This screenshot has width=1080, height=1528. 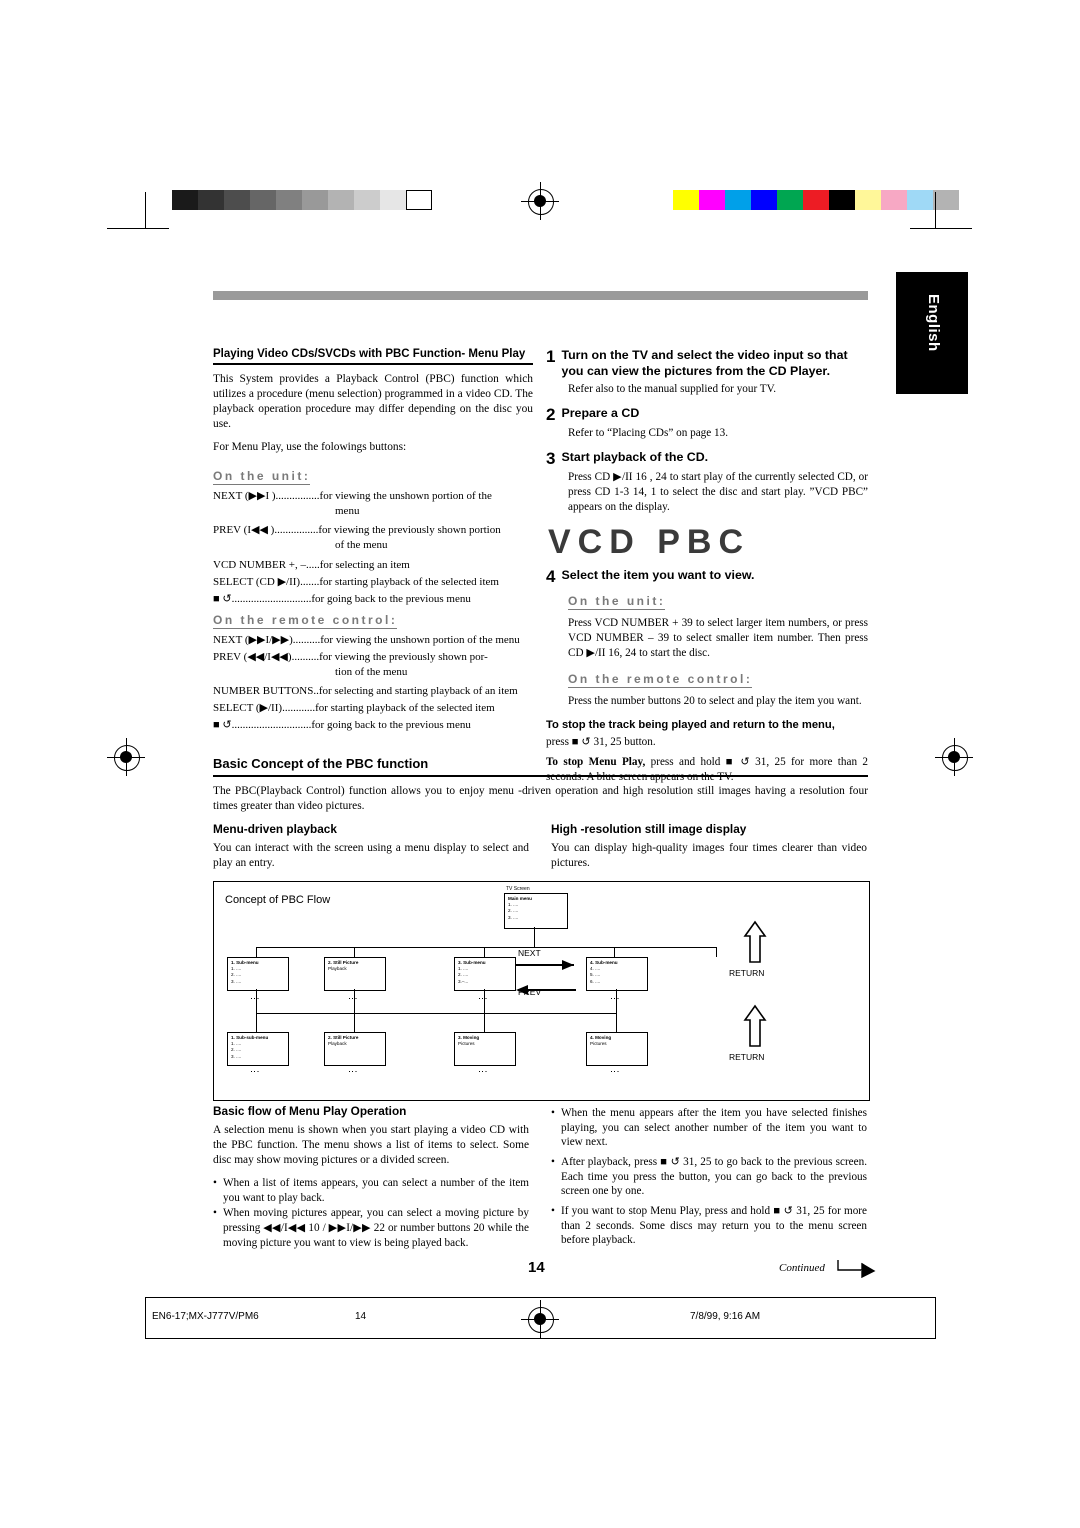 What do you see at coordinates (536, 1267) in the screenshot?
I see `page-number: 14` at bounding box center [536, 1267].